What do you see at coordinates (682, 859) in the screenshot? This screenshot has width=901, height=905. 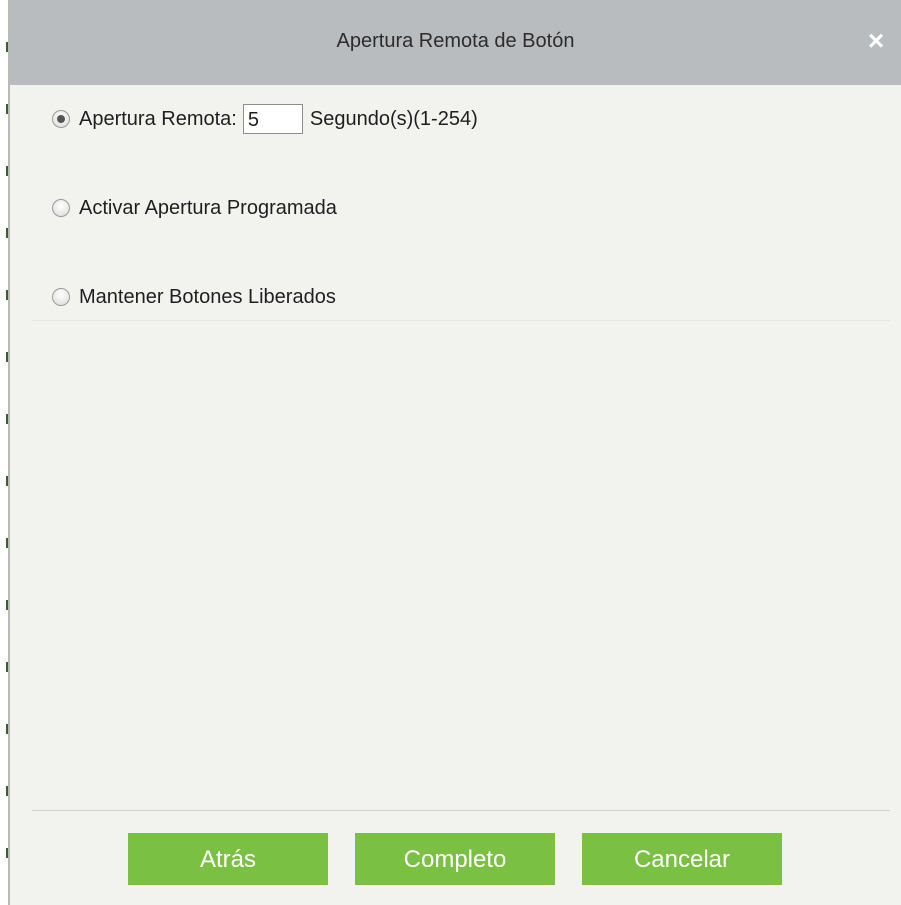 I see `cancel-button: Cancelar` at bounding box center [682, 859].